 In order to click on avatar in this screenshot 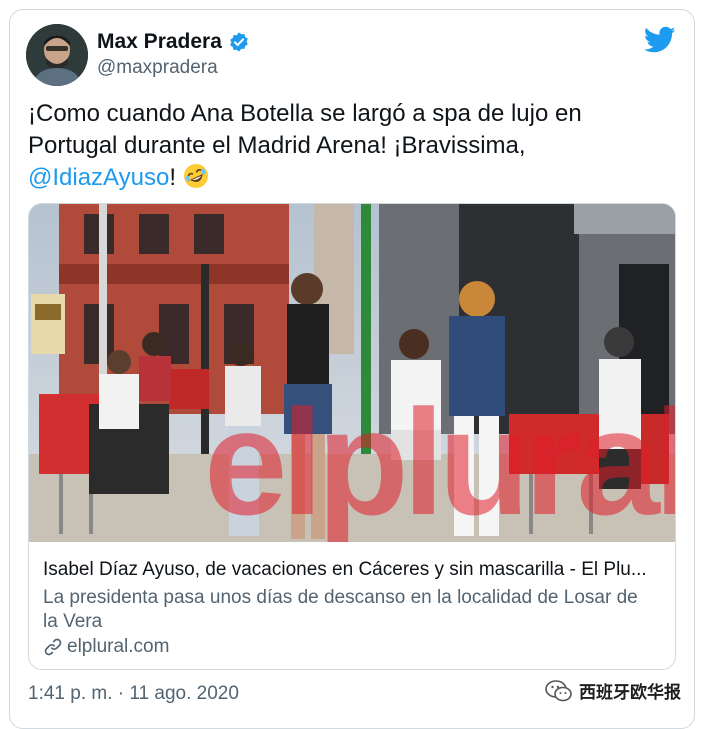, I will do `click(57, 55)`.